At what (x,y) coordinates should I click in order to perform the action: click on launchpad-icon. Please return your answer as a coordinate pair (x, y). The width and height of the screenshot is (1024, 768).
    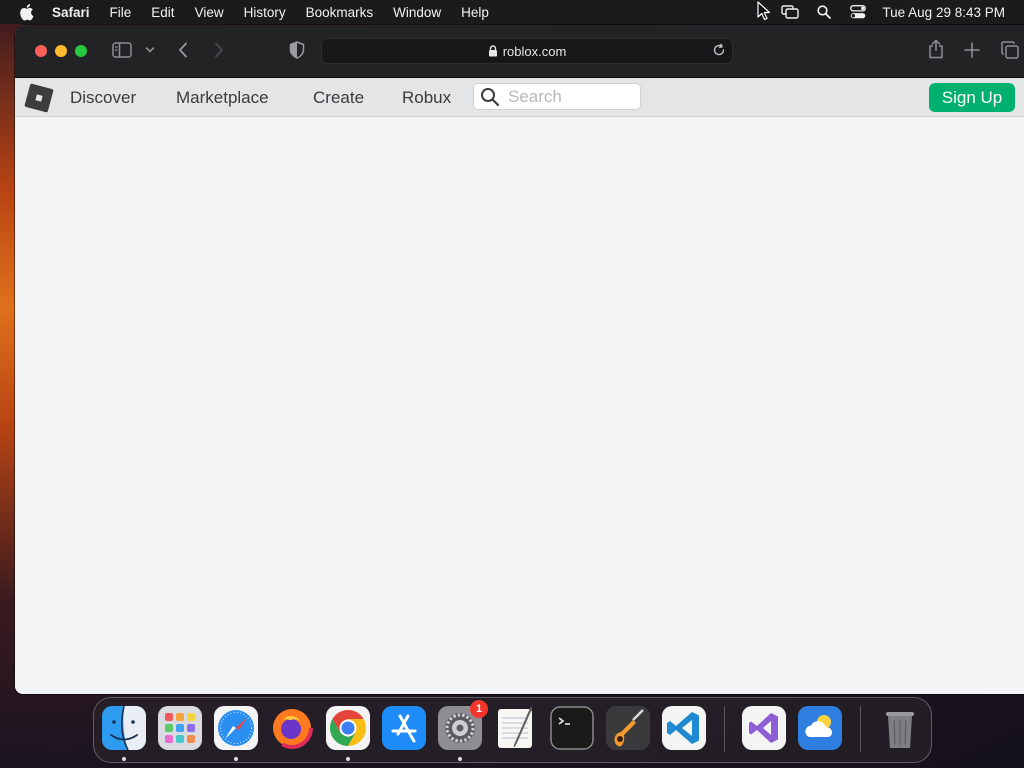
    Looking at the image, I should click on (180, 728).